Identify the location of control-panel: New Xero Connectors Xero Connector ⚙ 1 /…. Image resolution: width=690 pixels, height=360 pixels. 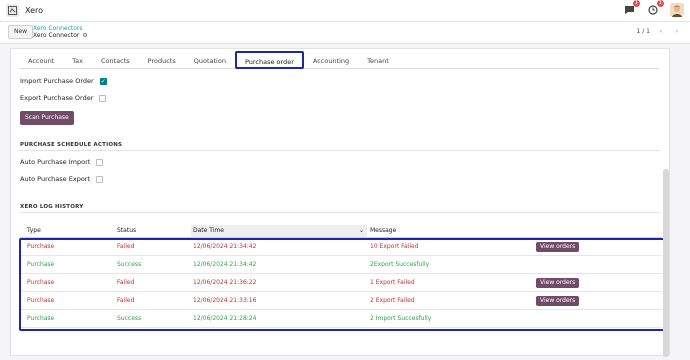
(345, 33).